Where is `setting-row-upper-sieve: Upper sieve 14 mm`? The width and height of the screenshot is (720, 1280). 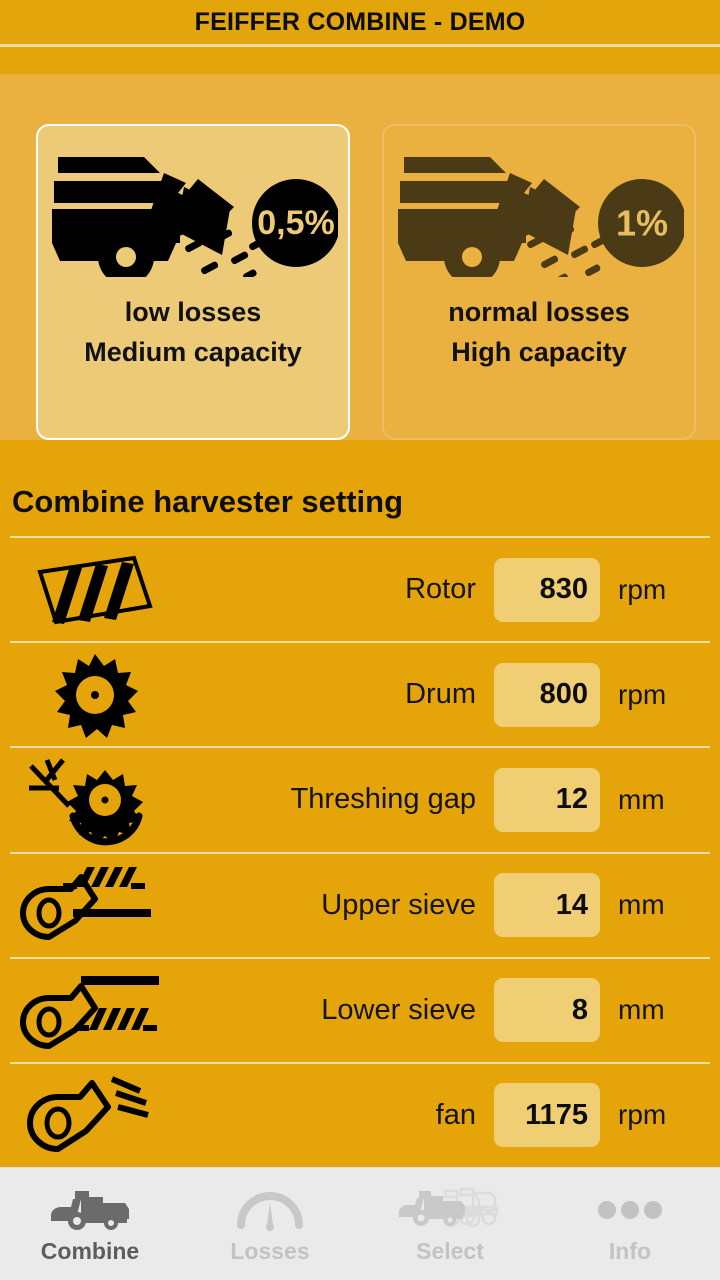 setting-row-upper-sieve: Upper sieve 14 mm is located at coordinates (360, 905).